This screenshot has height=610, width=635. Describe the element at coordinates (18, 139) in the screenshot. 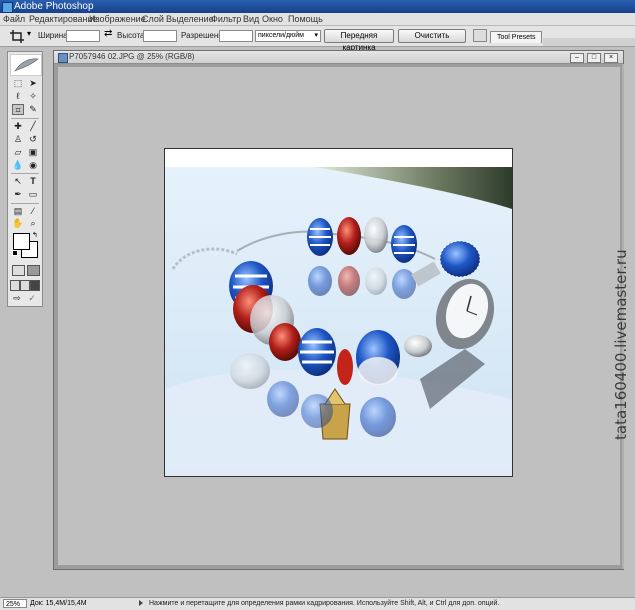

I see `clone-stamp-icon: ♙` at that location.